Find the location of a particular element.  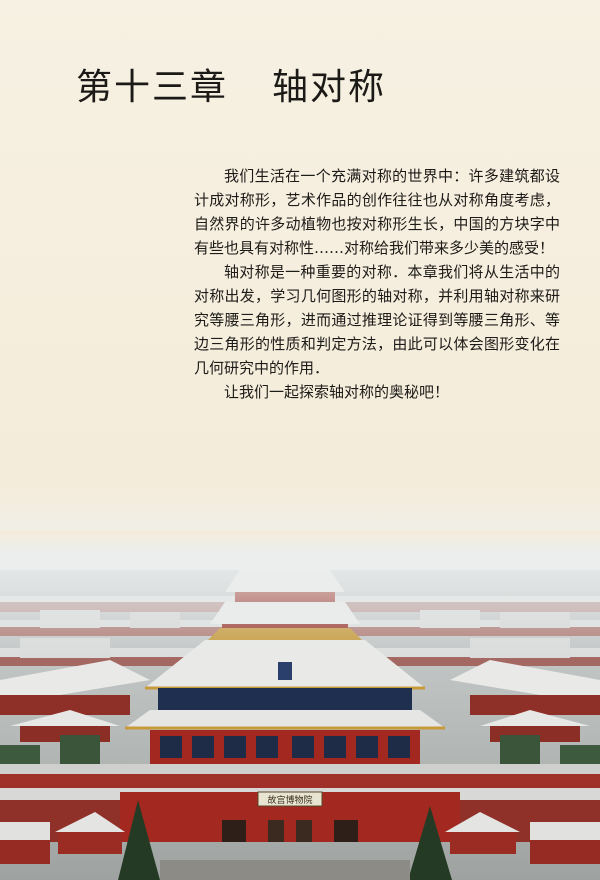

chapter-title: 第十三章 轴对称 is located at coordinates (231, 84).